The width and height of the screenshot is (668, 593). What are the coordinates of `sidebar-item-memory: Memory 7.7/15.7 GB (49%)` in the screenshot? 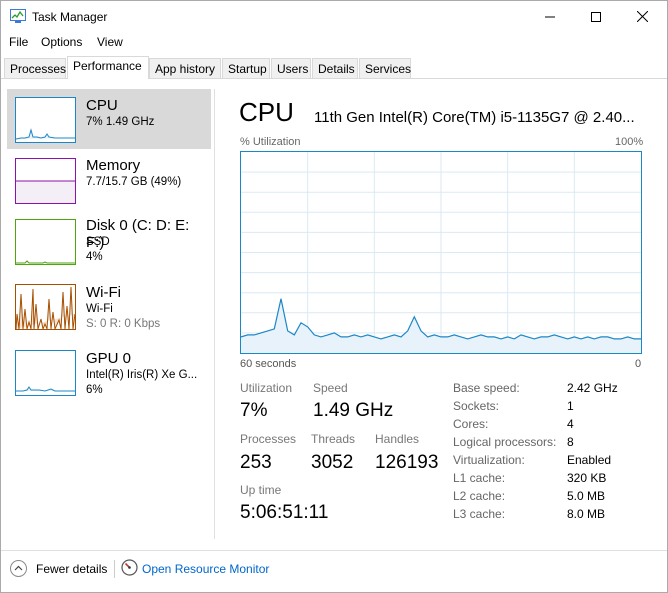 It's located at (109, 181).